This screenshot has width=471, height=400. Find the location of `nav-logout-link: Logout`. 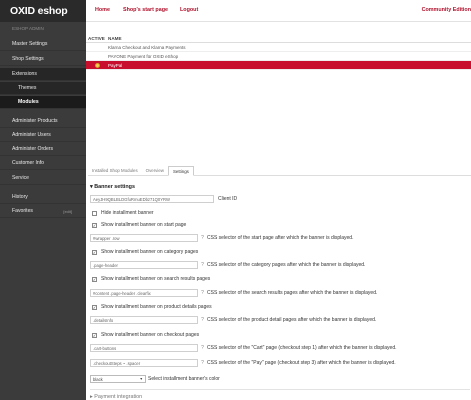

nav-logout-link: Logout is located at coordinates (189, 10).